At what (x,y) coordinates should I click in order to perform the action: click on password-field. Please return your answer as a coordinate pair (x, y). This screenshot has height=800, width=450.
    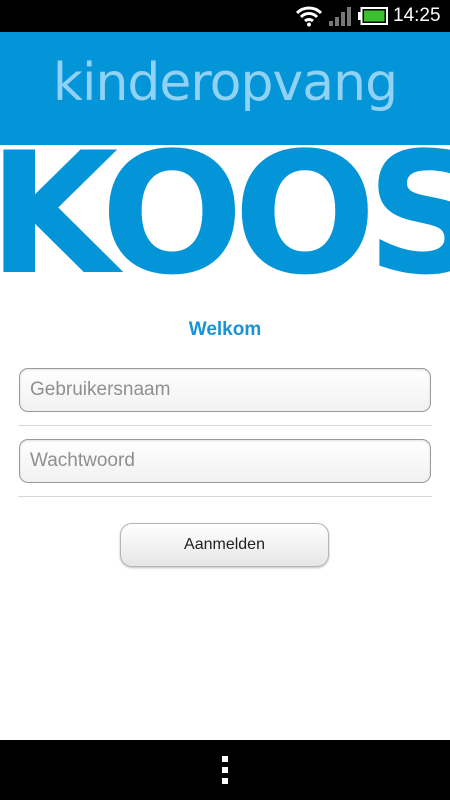
    Looking at the image, I should click on (225, 461).